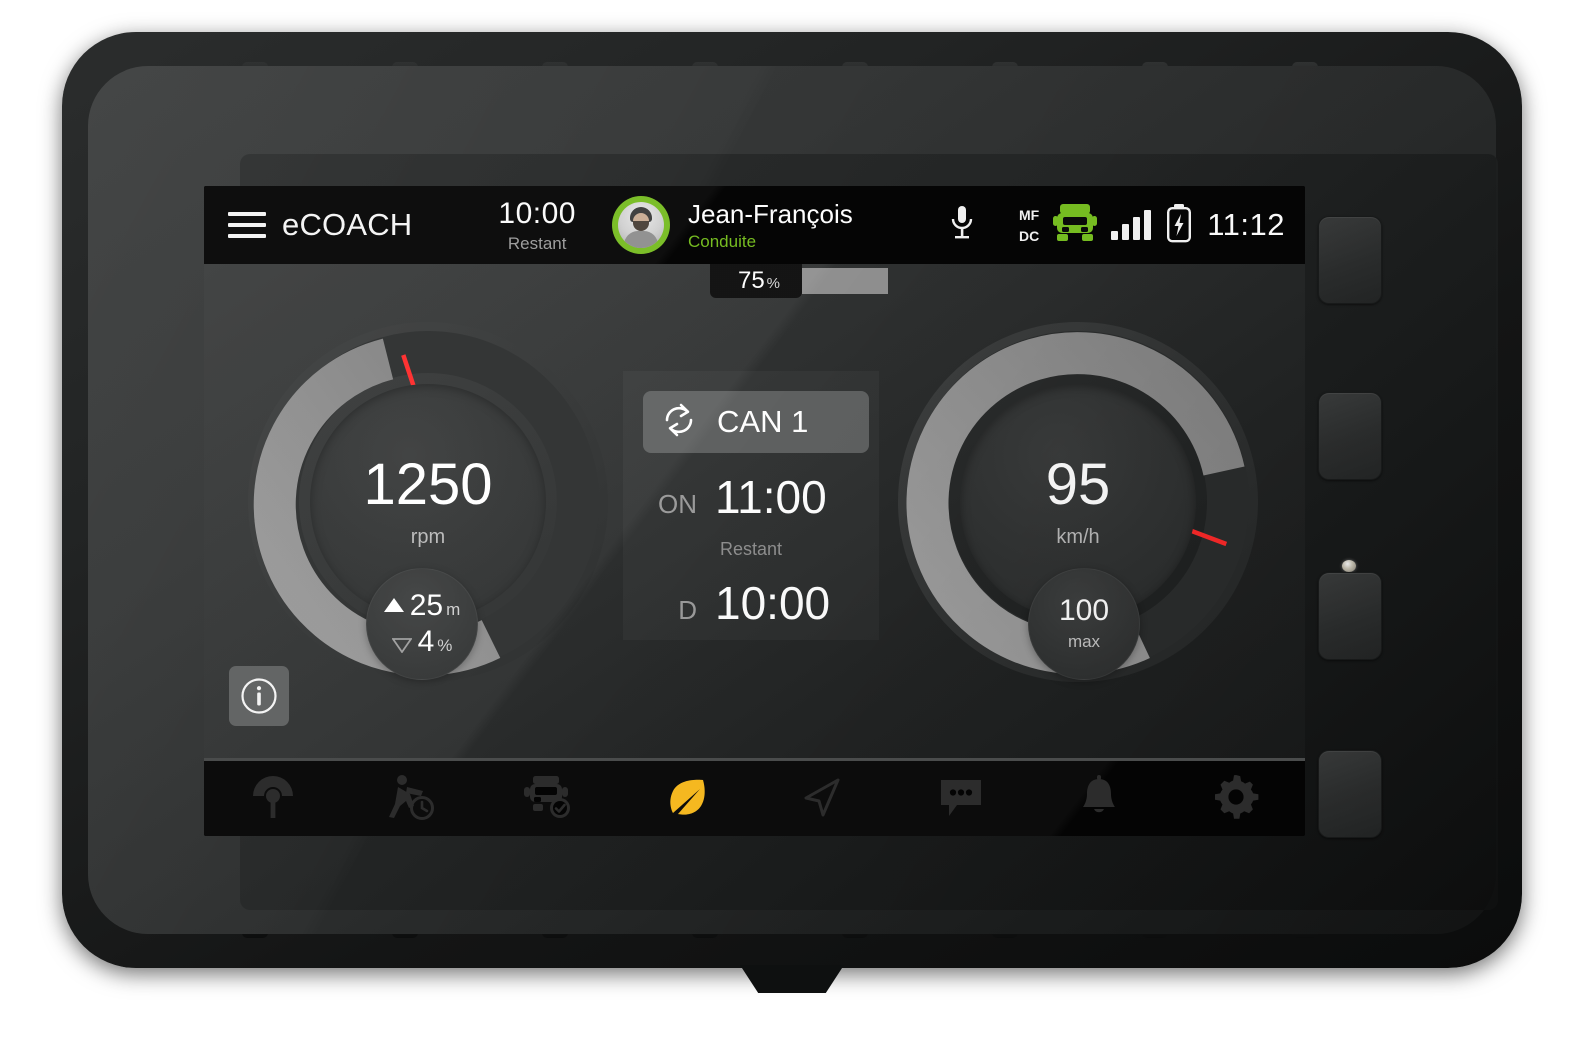 This screenshot has width=1584, height=1040. I want to click on navigation-arrow-icon, so click(822, 797).